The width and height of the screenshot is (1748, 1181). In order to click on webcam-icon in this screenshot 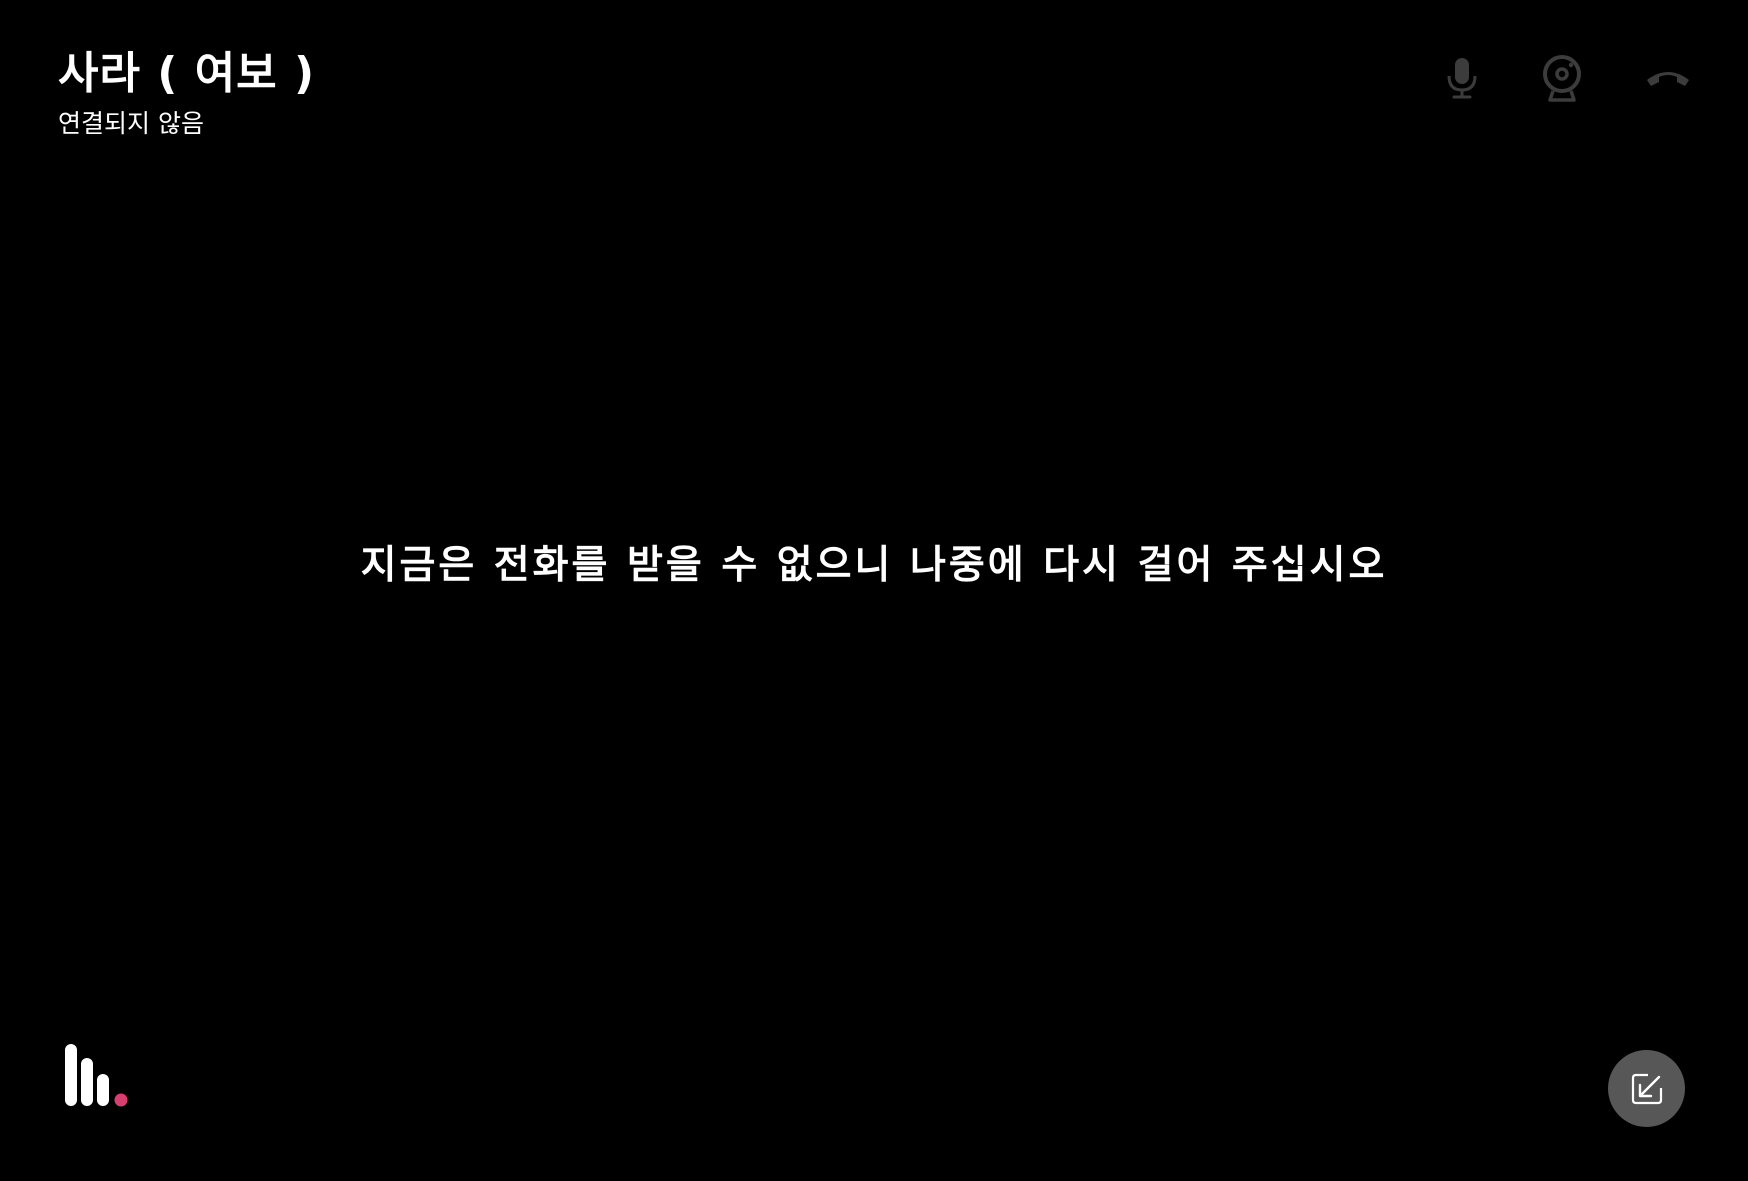, I will do `click(1562, 78)`.